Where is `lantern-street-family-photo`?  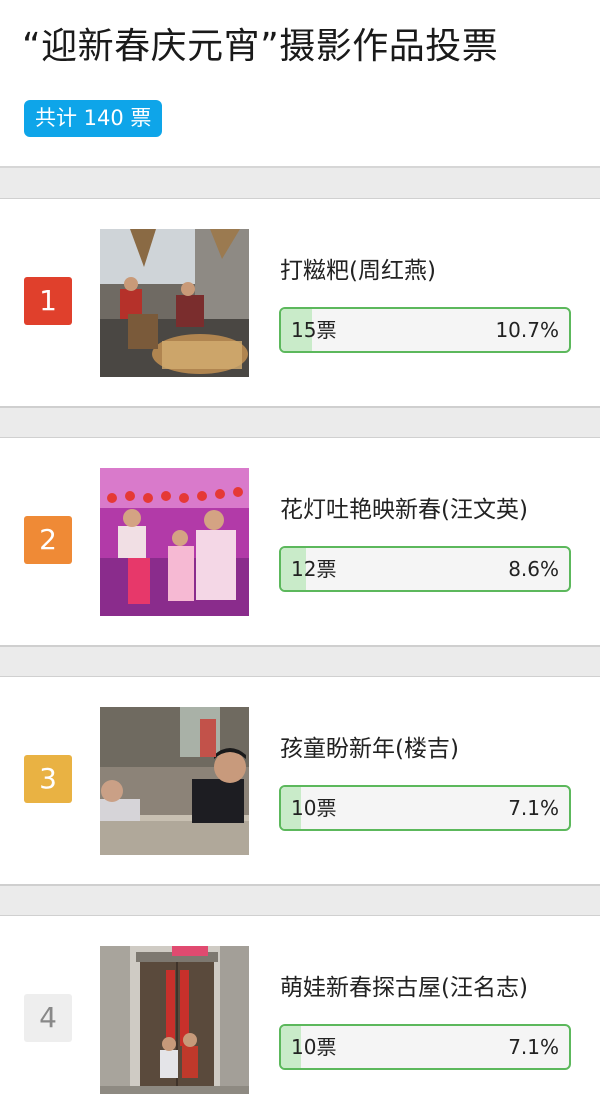
lantern-street-family-photo is located at coordinates (174, 542).